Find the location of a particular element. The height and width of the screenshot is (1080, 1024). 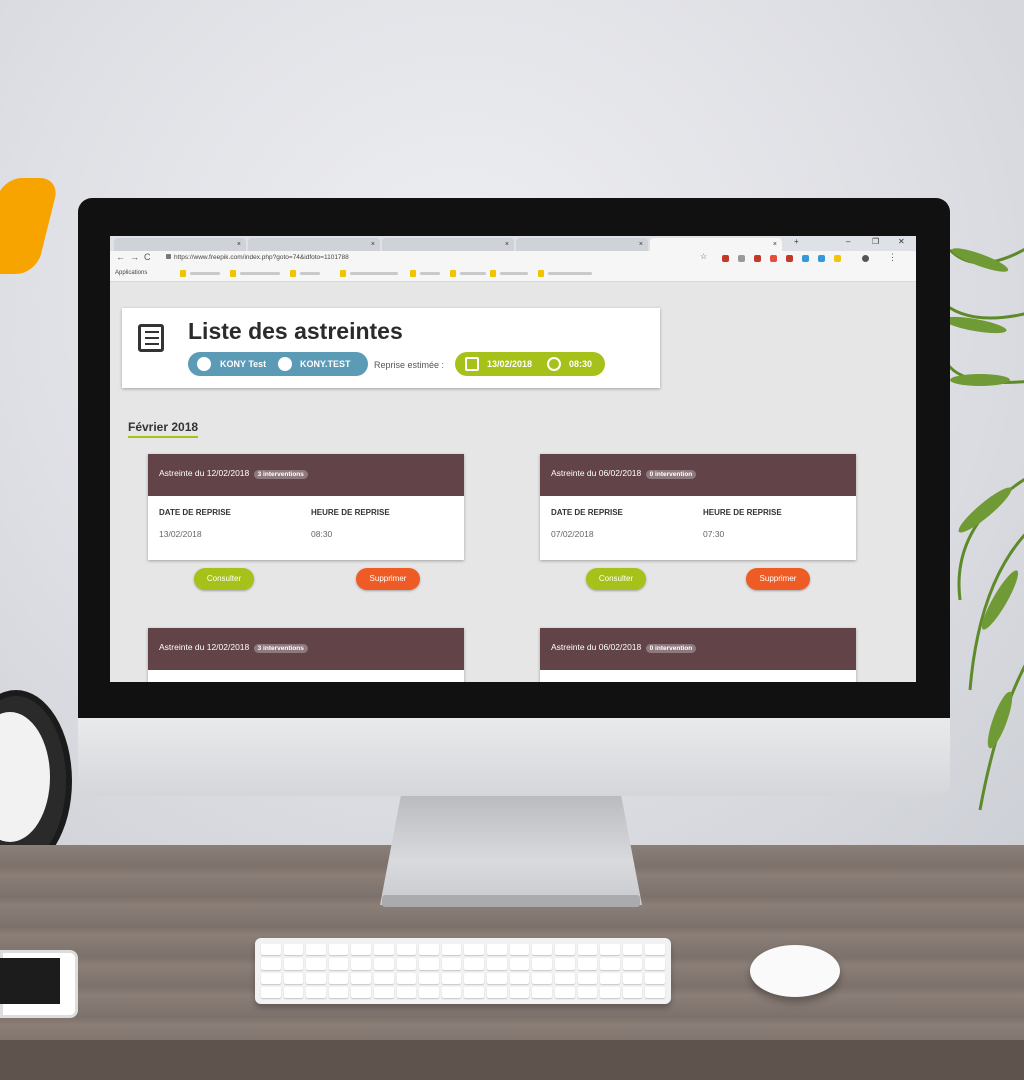

reload-icon: C is located at coordinates (147, 257).